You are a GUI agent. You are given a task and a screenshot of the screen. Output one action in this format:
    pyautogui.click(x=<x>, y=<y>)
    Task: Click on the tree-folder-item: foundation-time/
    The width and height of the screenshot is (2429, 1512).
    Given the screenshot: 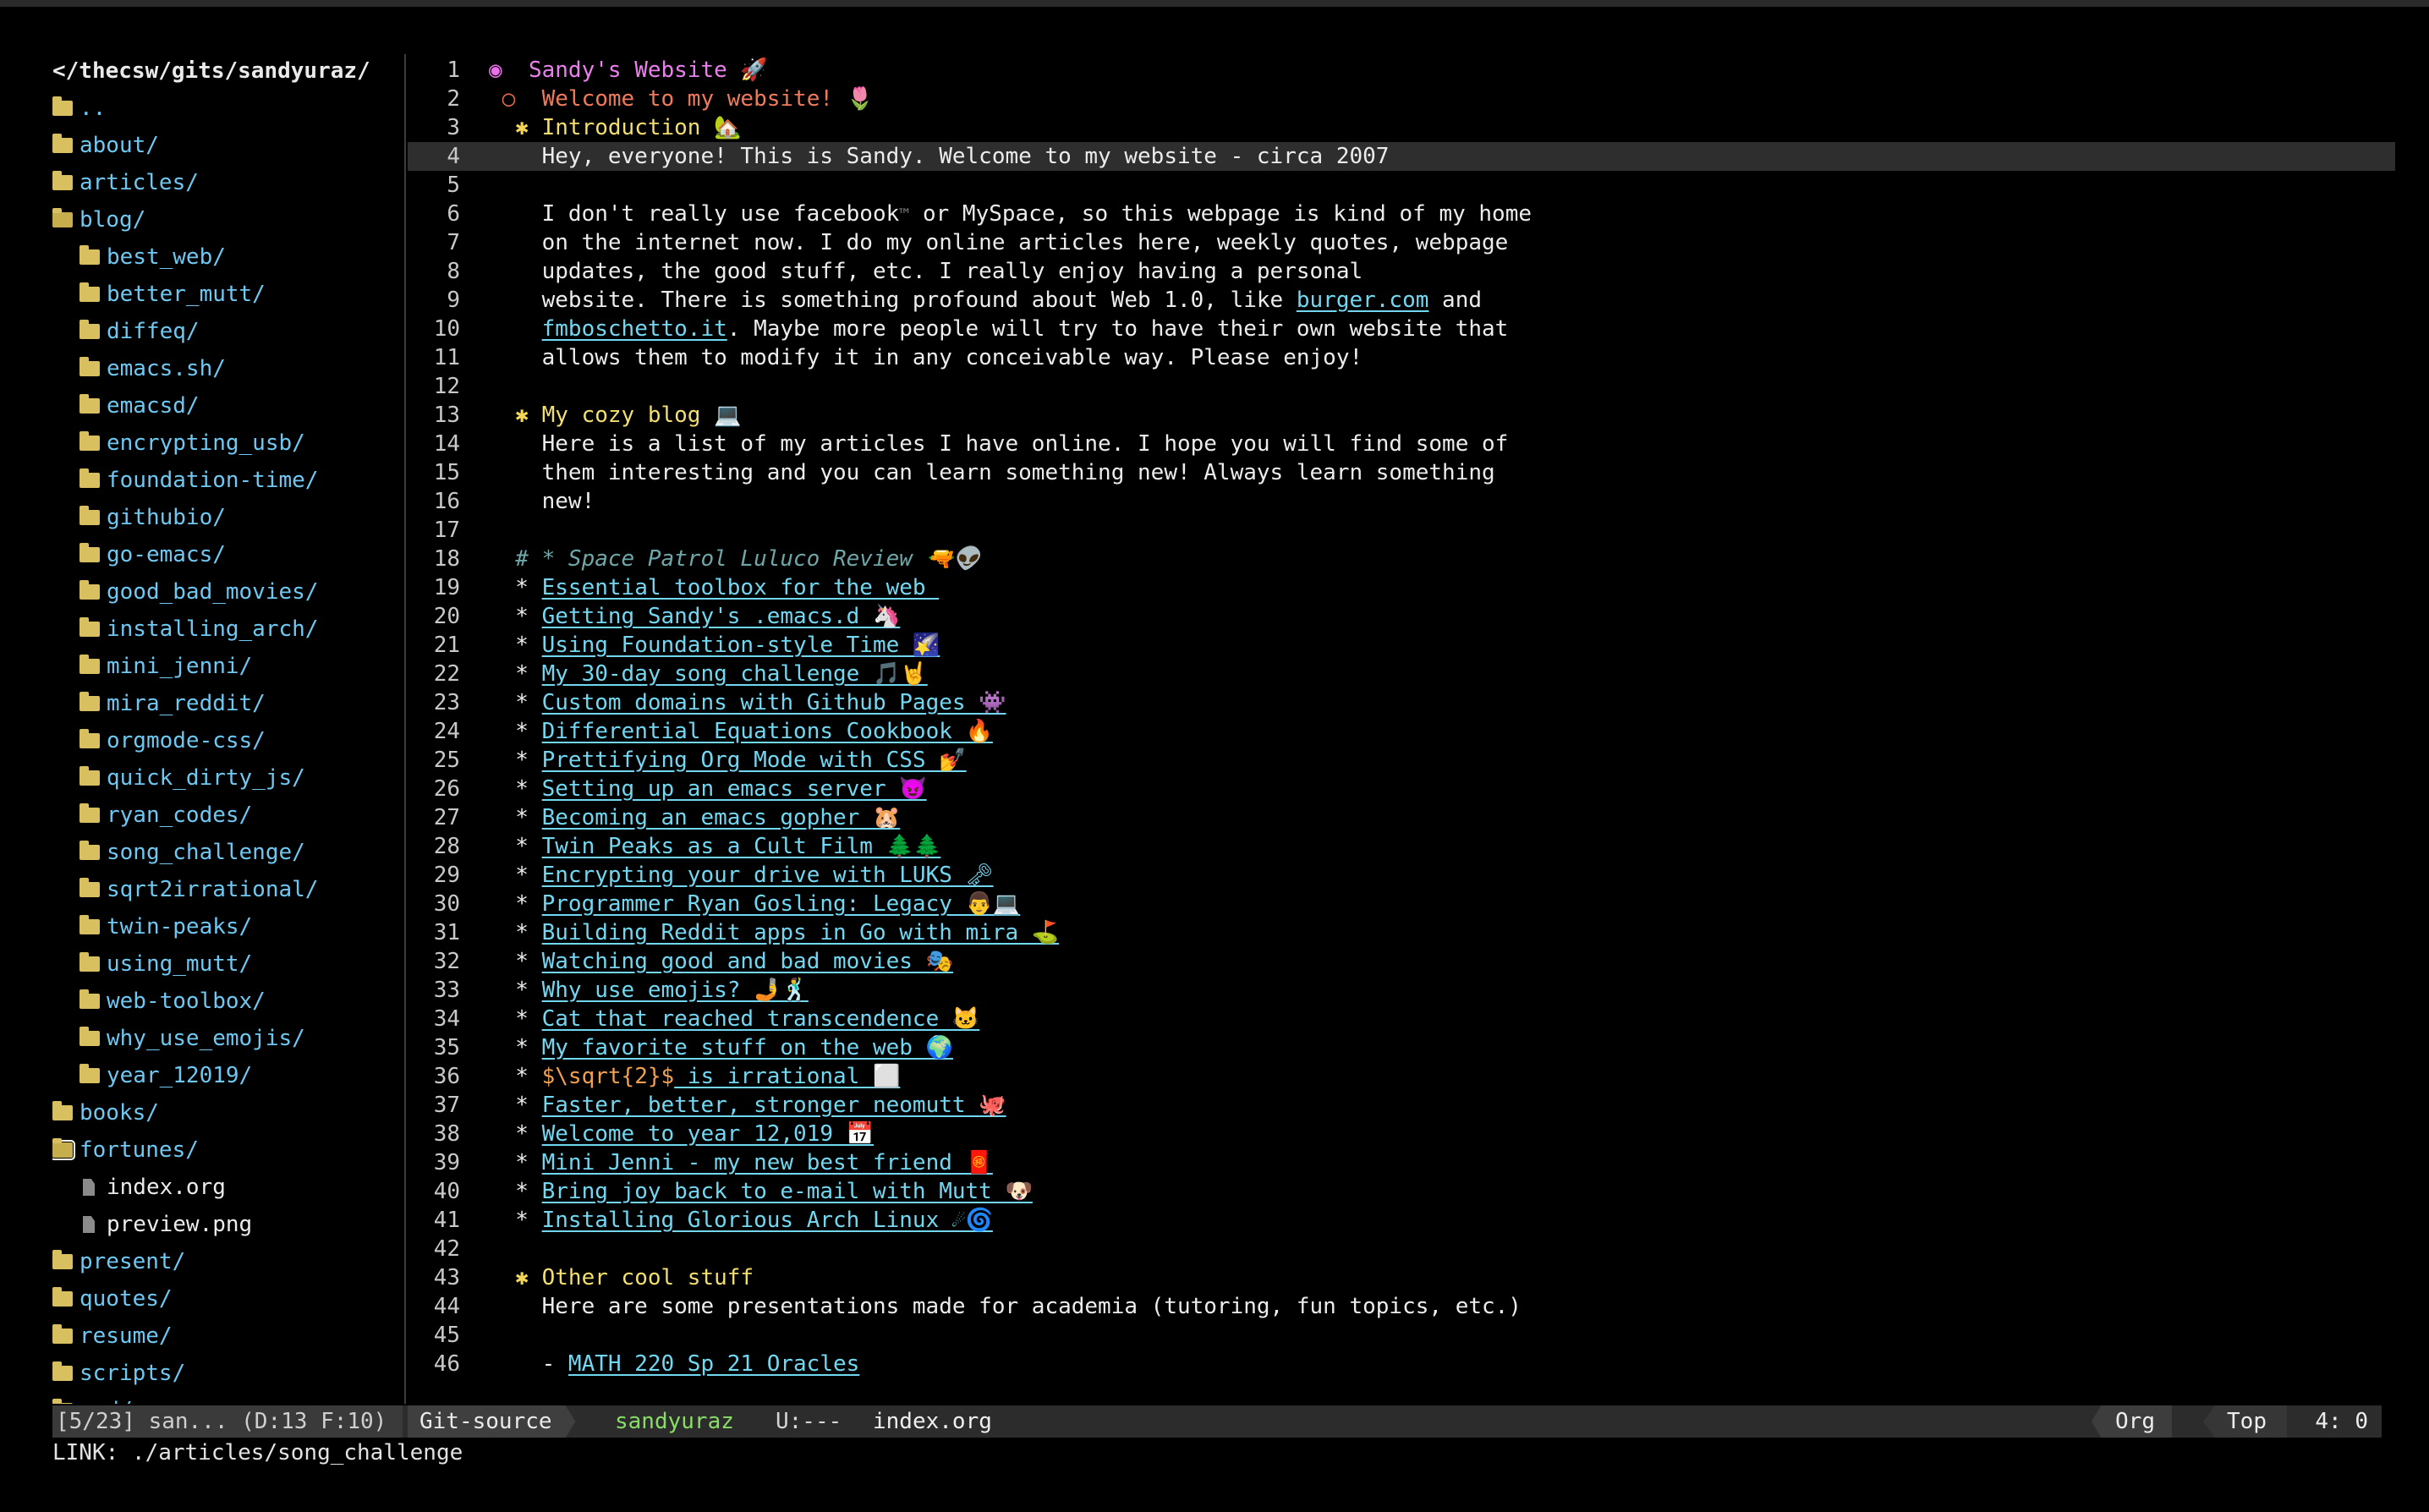 What is the action you would take?
    pyautogui.click(x=226, y=480)
    